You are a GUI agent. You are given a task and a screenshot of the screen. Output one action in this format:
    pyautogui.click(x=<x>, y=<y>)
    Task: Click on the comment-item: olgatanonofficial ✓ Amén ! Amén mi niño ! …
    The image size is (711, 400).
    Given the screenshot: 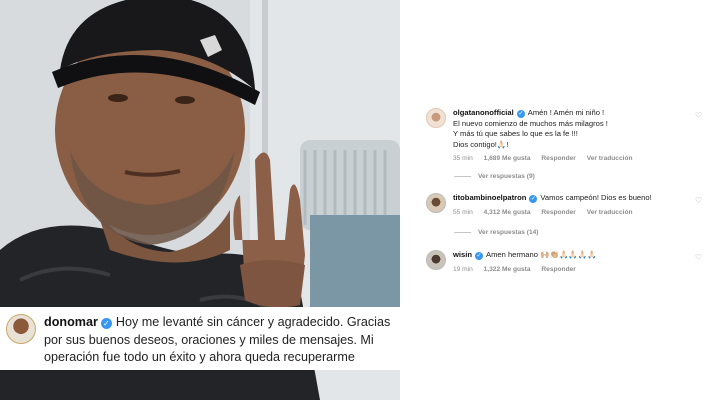 What is the action you would take?
    pyautogui.click(x=566, y=136)
    